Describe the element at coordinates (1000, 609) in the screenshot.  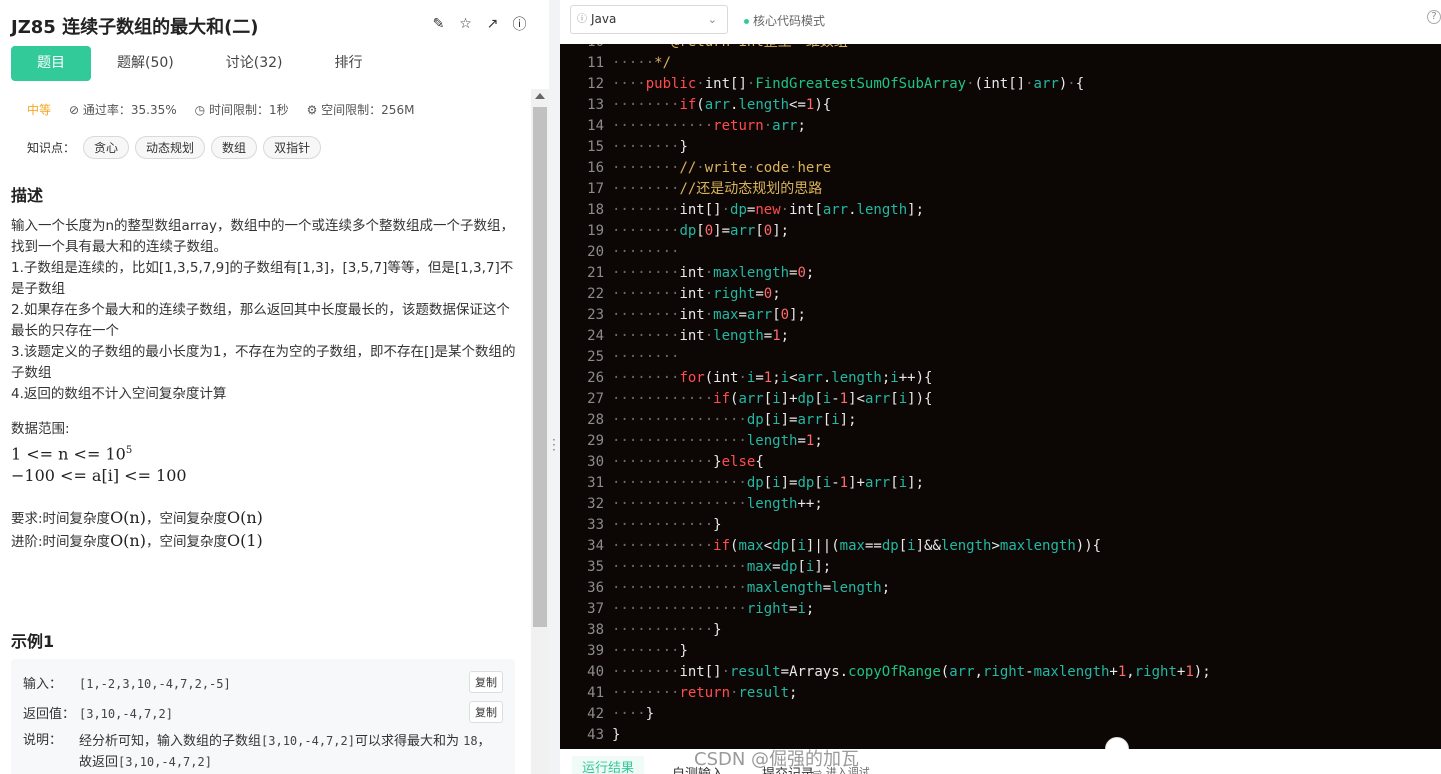
I see `code-line: 37 ················right=i;` at that location.